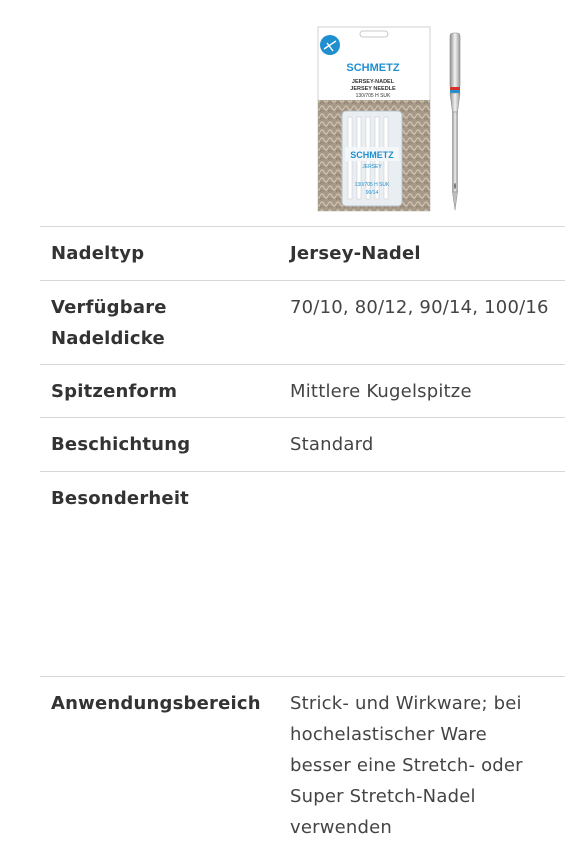 The image size is (565, 848). I want to click on spec-label: Spitzenform, so click(114, 391).